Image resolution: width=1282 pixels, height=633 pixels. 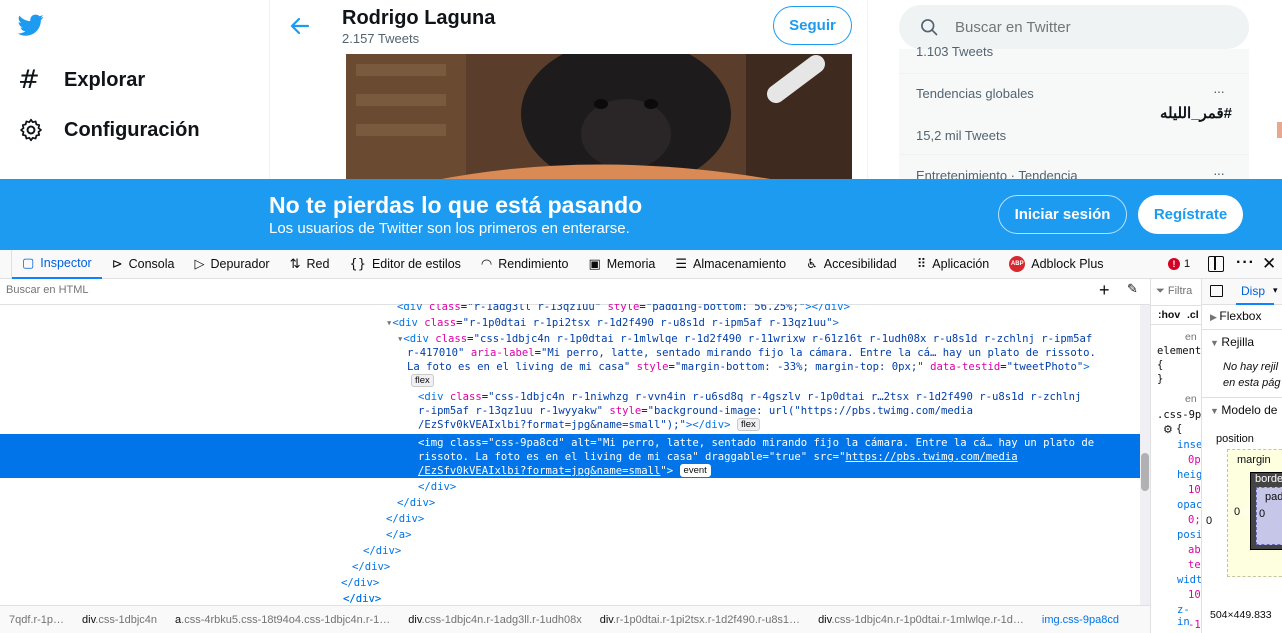 What do you see at coordinates (1194, 550) in the screenshot?
I see `rule-value: ab` at bounding box center [1194, 550].